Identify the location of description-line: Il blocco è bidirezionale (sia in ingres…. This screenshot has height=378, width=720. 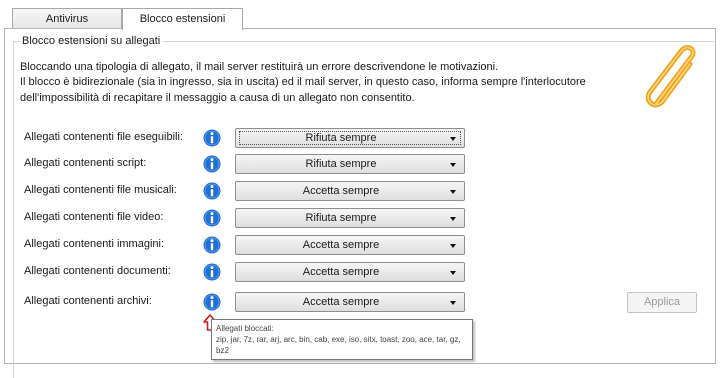
(303, 82).